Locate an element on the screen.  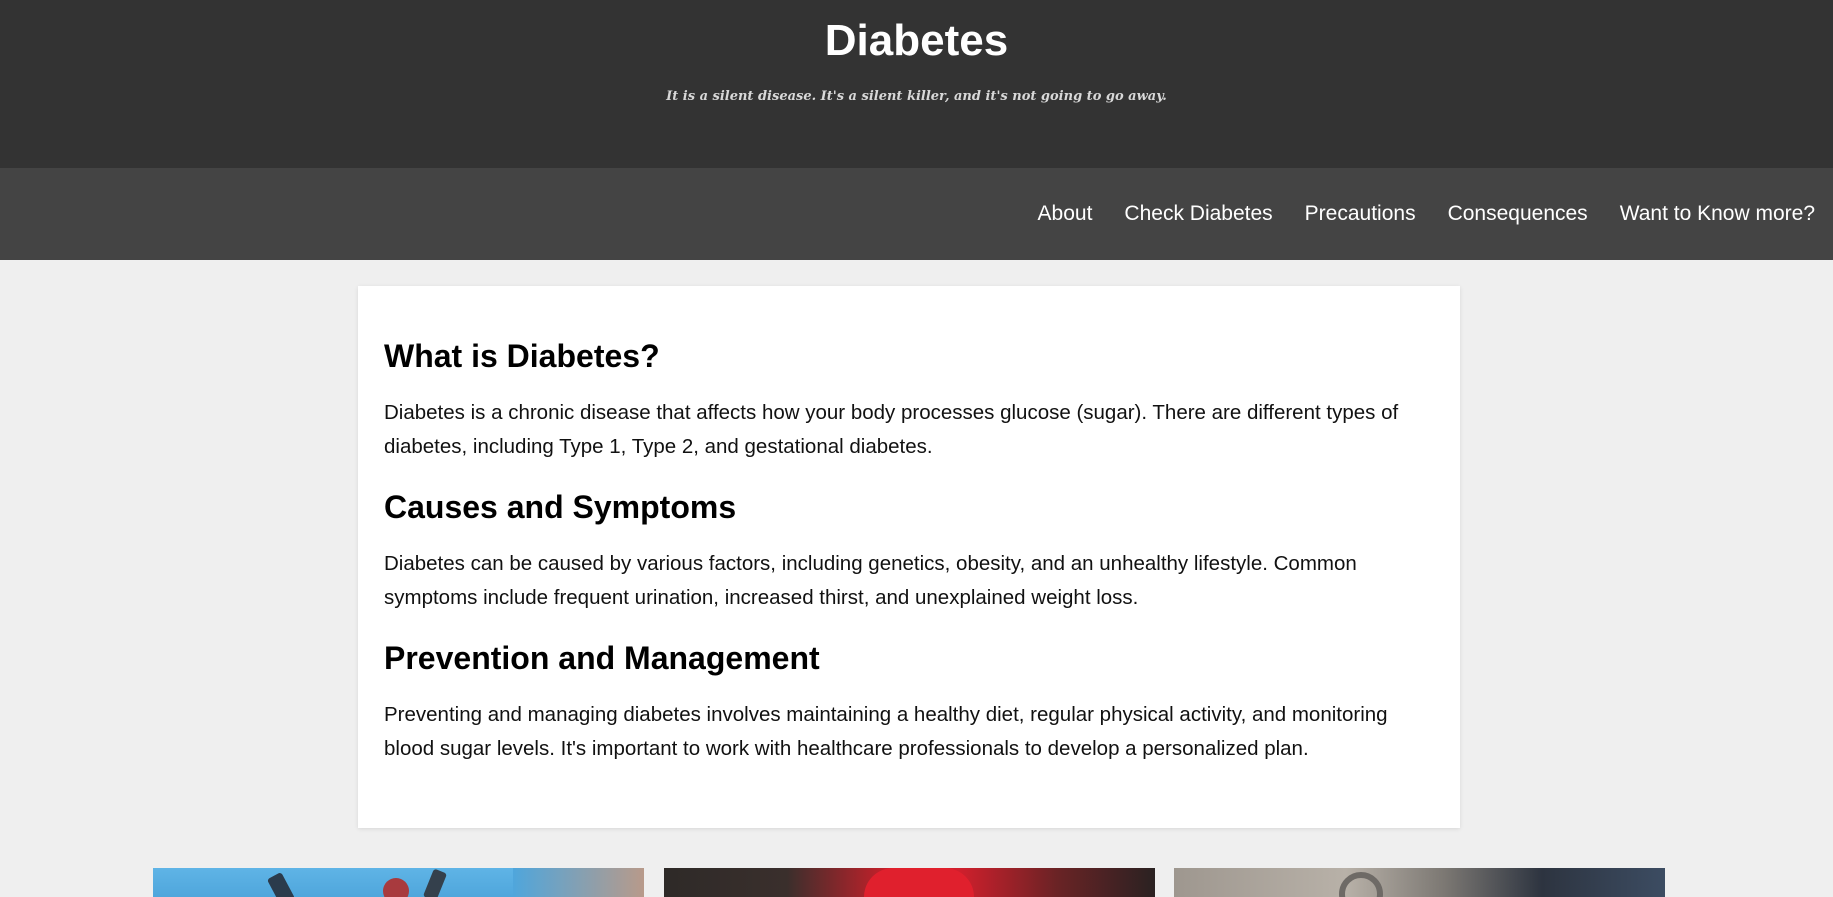
section-heading: Prevention and Management is located at coordinates (602, 658).